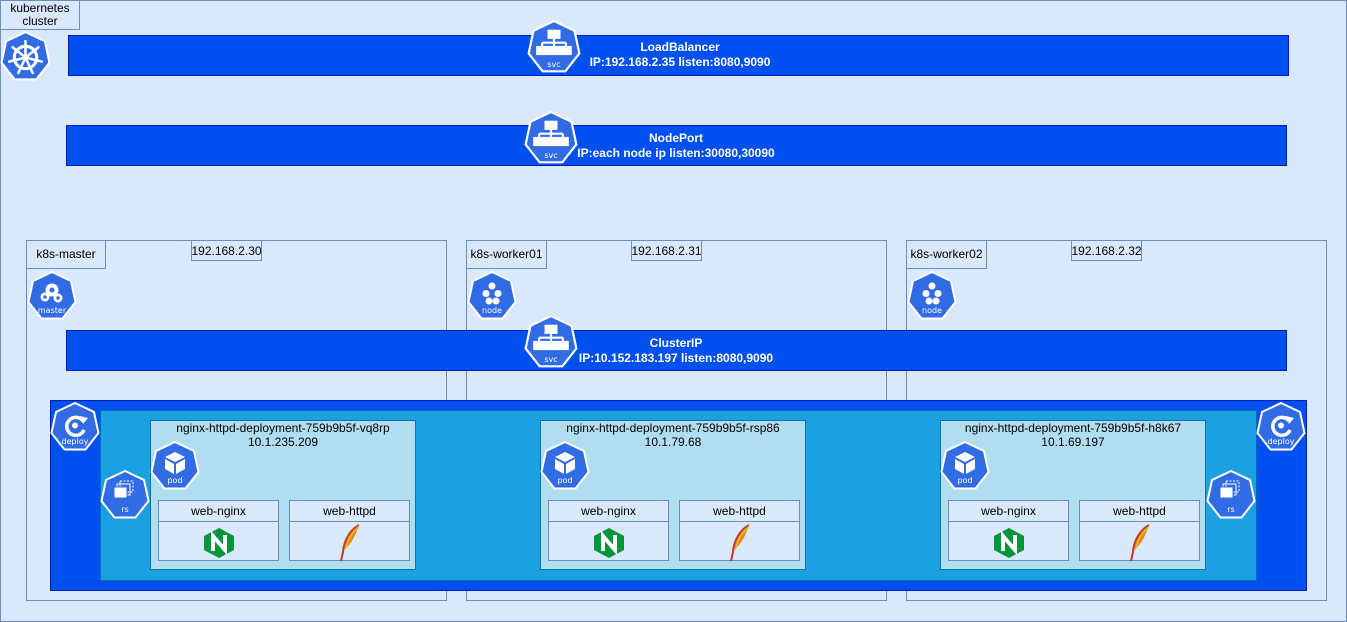  Describe the element at coordinates (680, 62) in the screenshot. I see `service-detail: IP:192.168.2.35 listen:8080,9090` at that location.